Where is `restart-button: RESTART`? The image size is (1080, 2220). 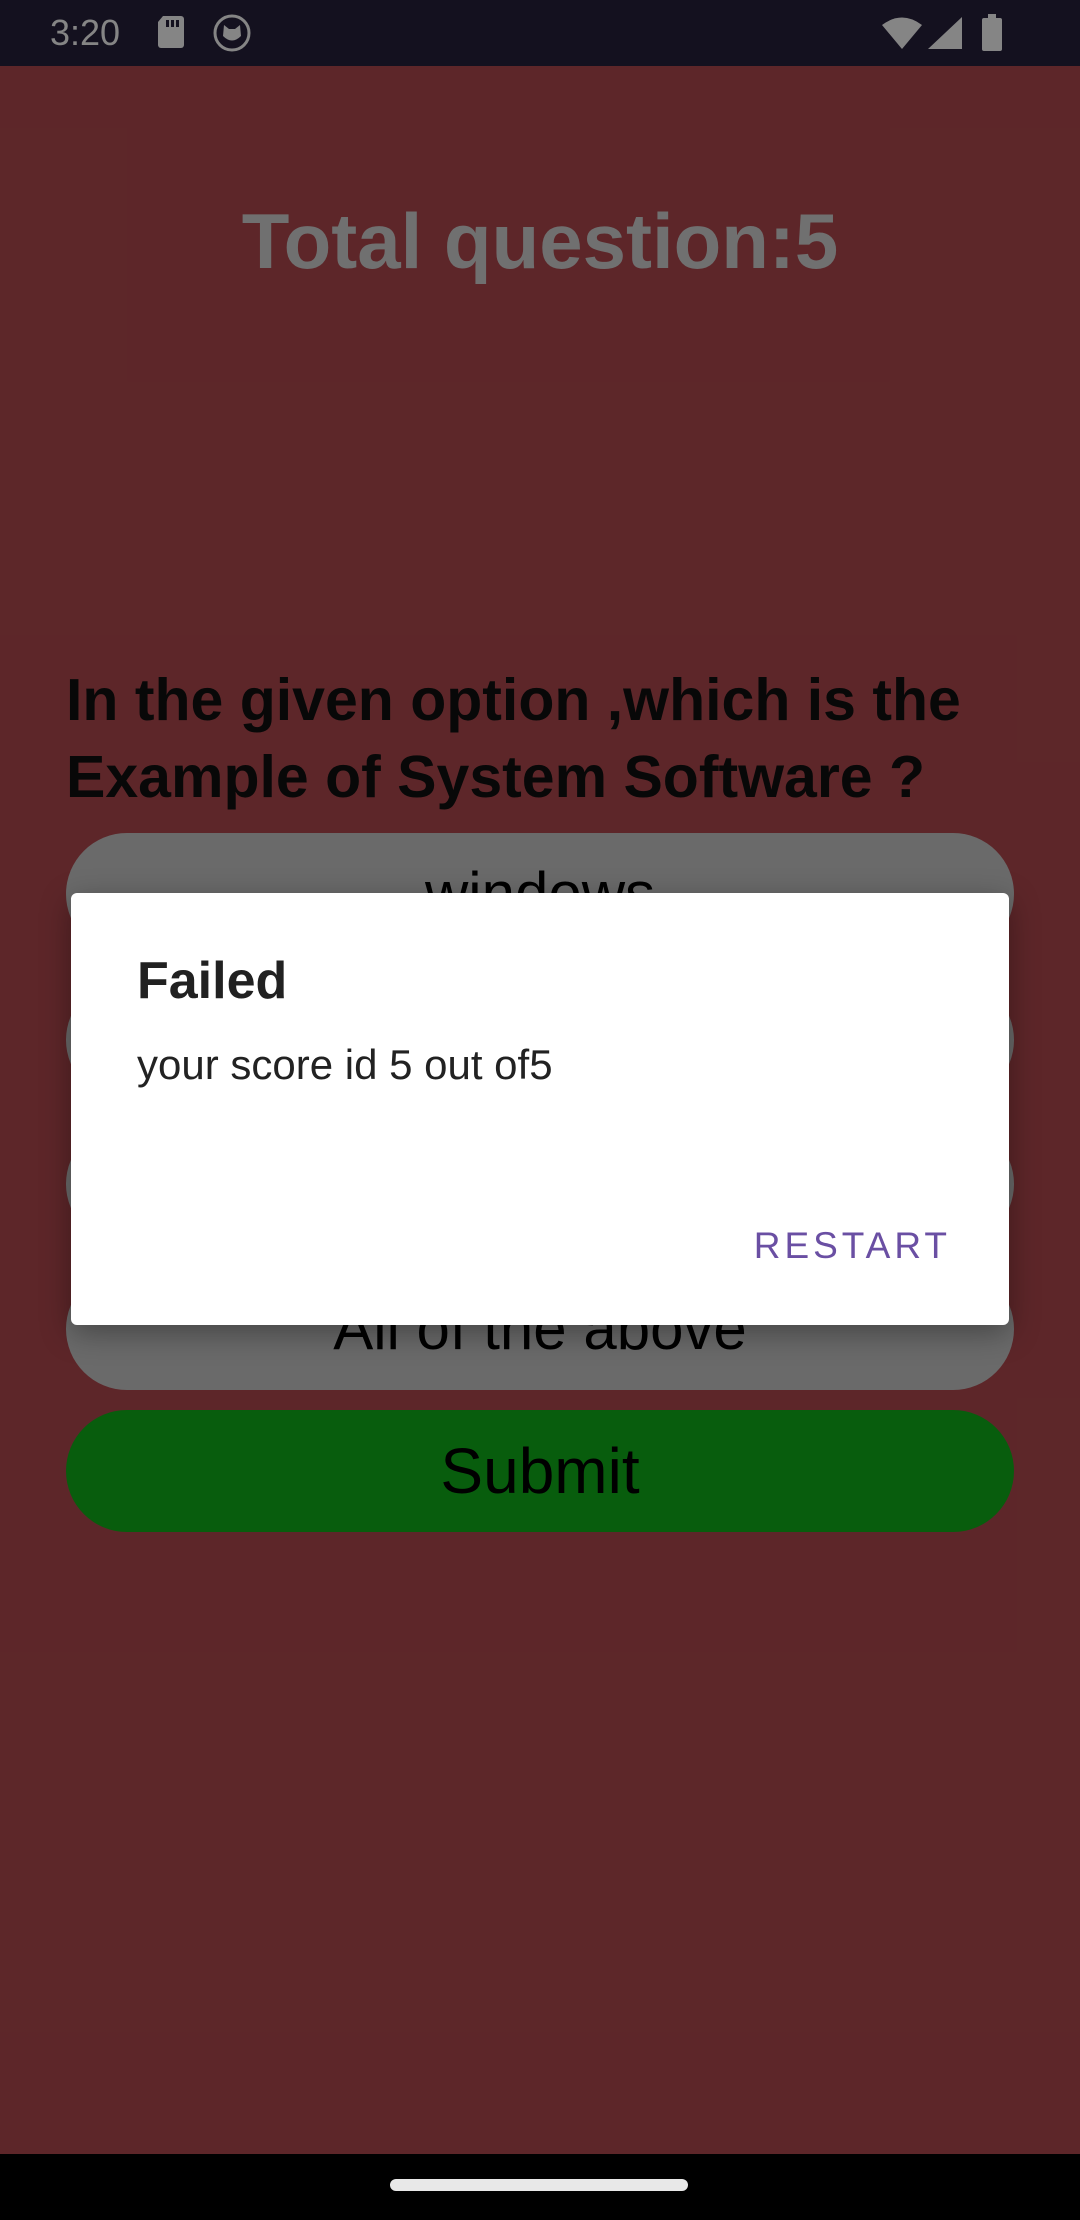
restart-button: RESTART is located at coordinates (852, 1246).